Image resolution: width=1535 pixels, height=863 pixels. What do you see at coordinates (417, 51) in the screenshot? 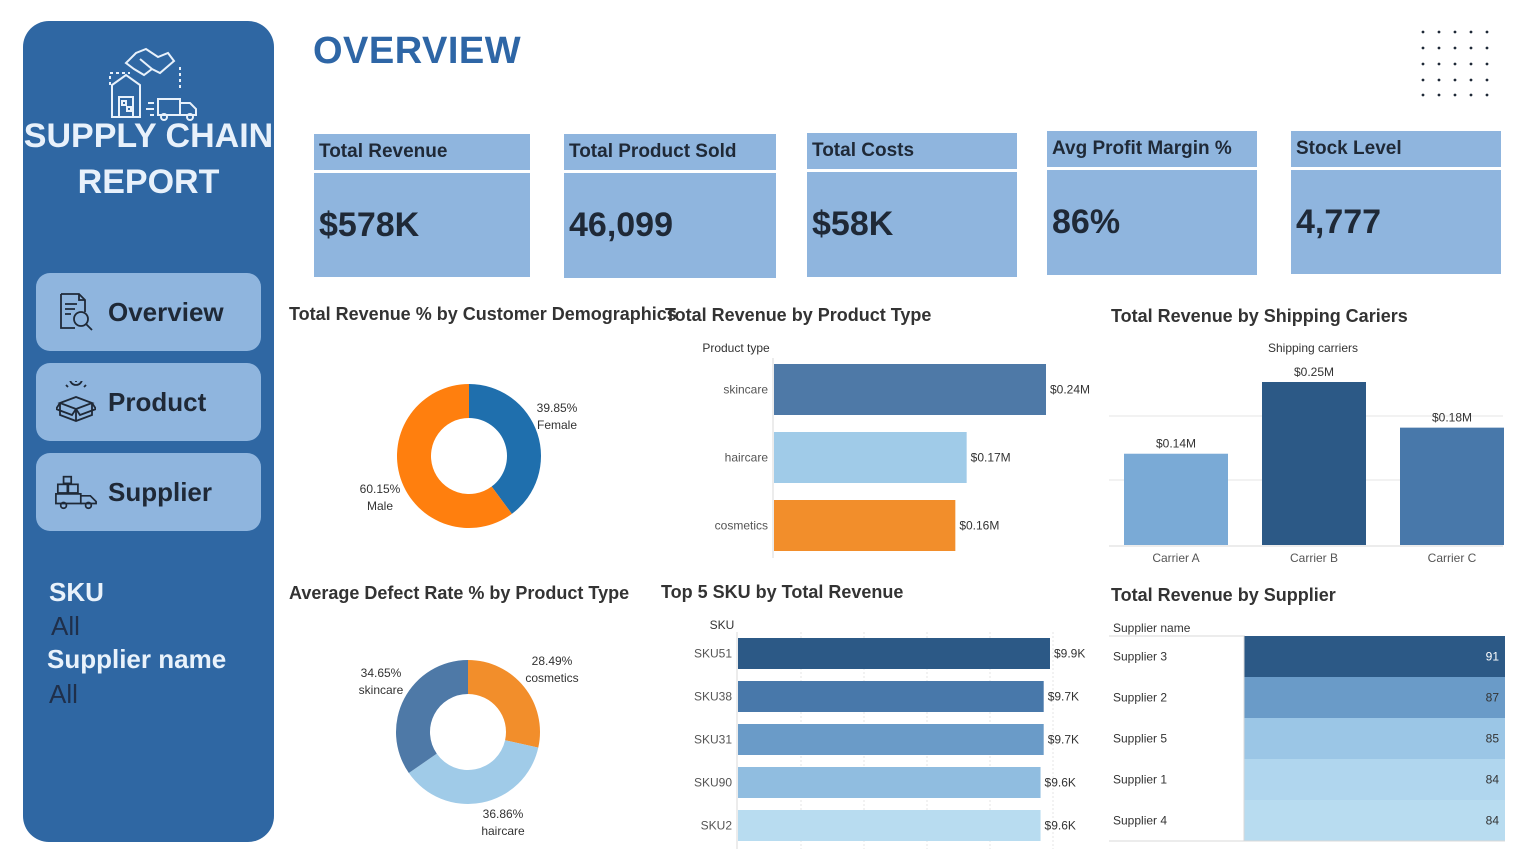
I see `page-title: OVERVIEW` at bounding box center [417, 51].